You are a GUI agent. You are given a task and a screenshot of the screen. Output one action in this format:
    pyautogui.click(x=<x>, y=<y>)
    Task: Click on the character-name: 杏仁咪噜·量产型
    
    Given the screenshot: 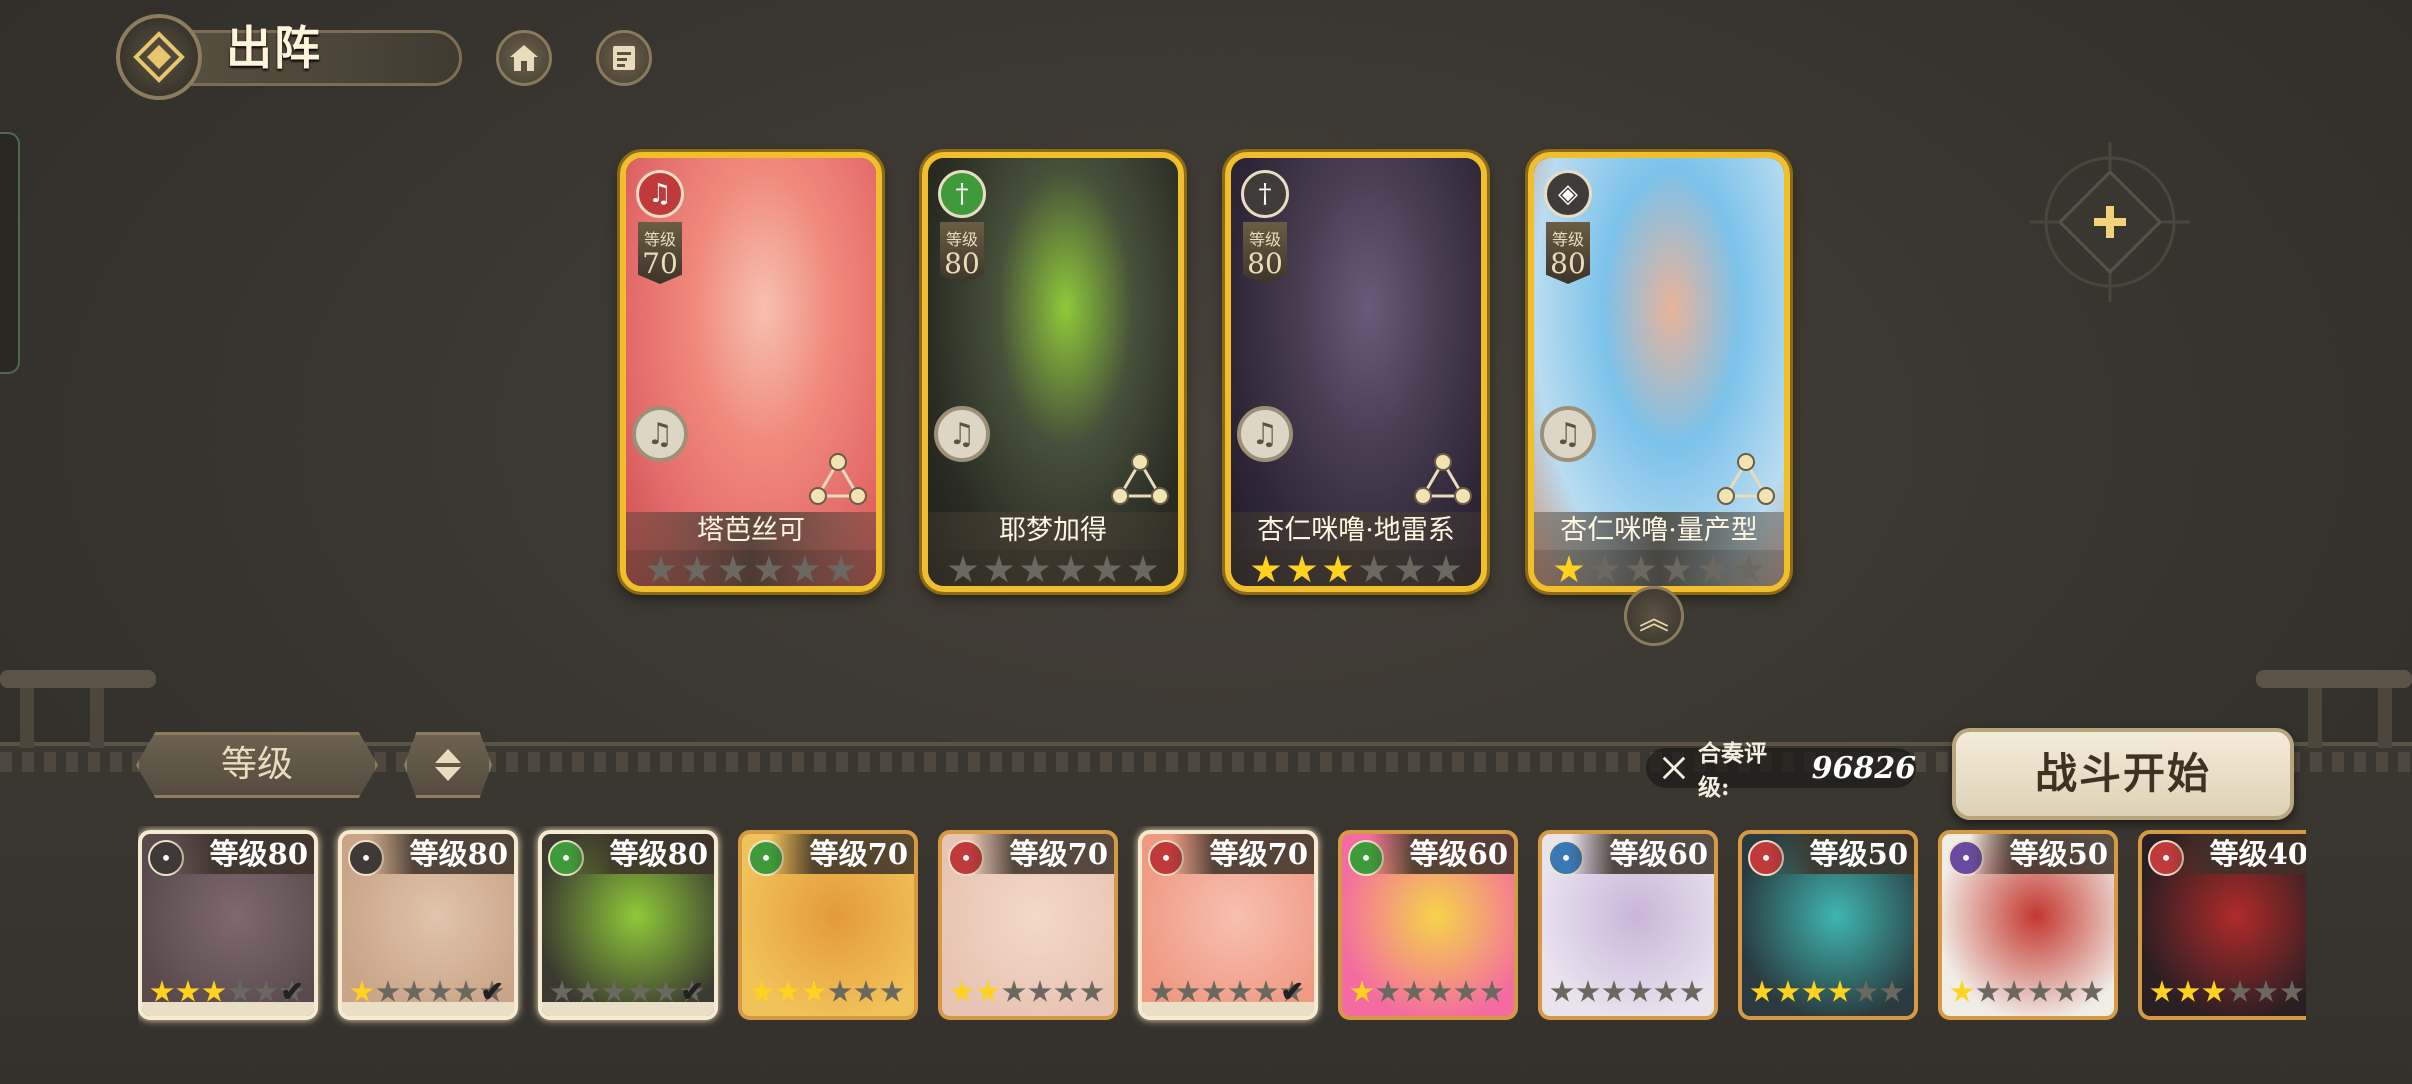 What is the action you would take?
    pyautogui.click(x=1659, y=531)
    